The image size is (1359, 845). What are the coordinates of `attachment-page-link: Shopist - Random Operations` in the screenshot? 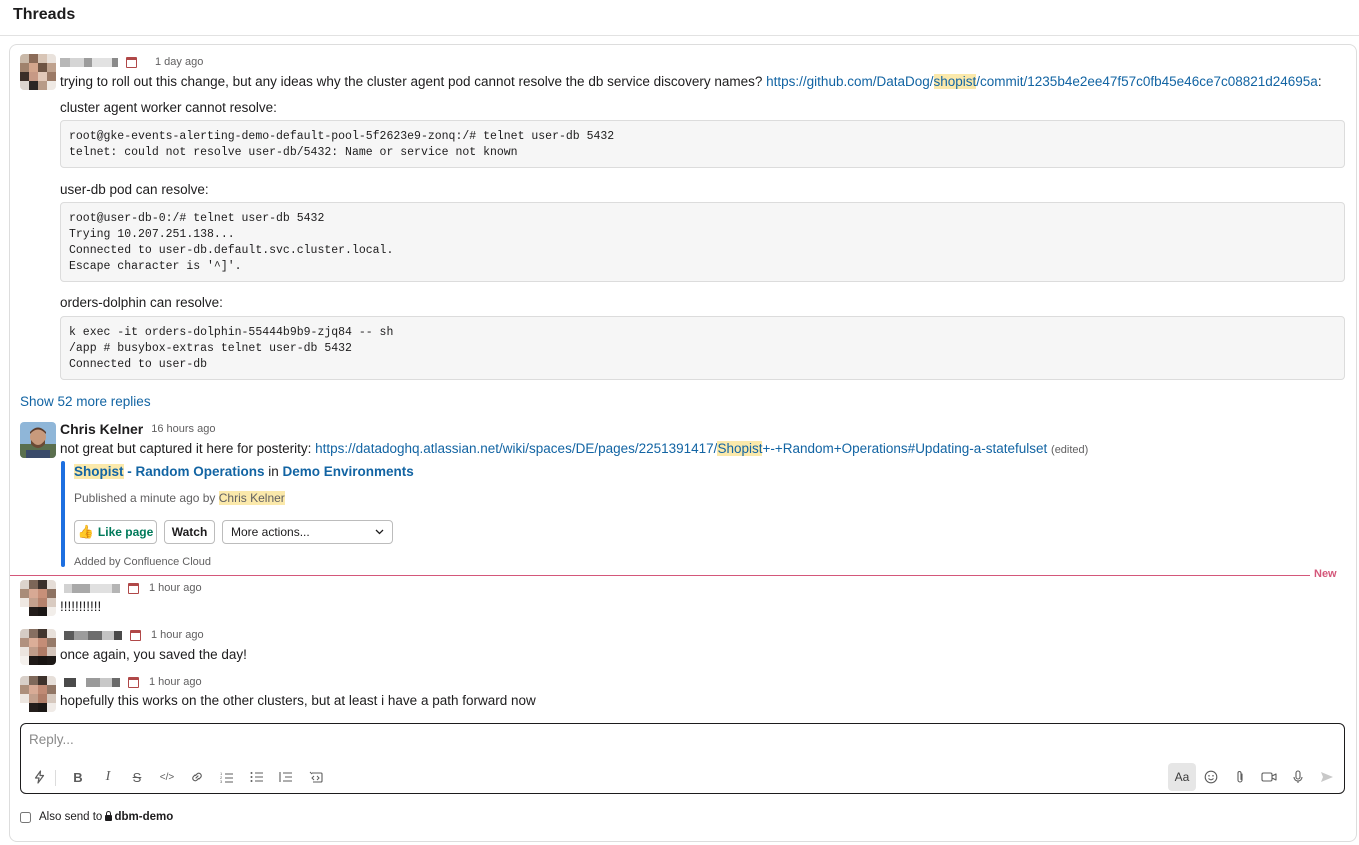 It's located at (169, 471).